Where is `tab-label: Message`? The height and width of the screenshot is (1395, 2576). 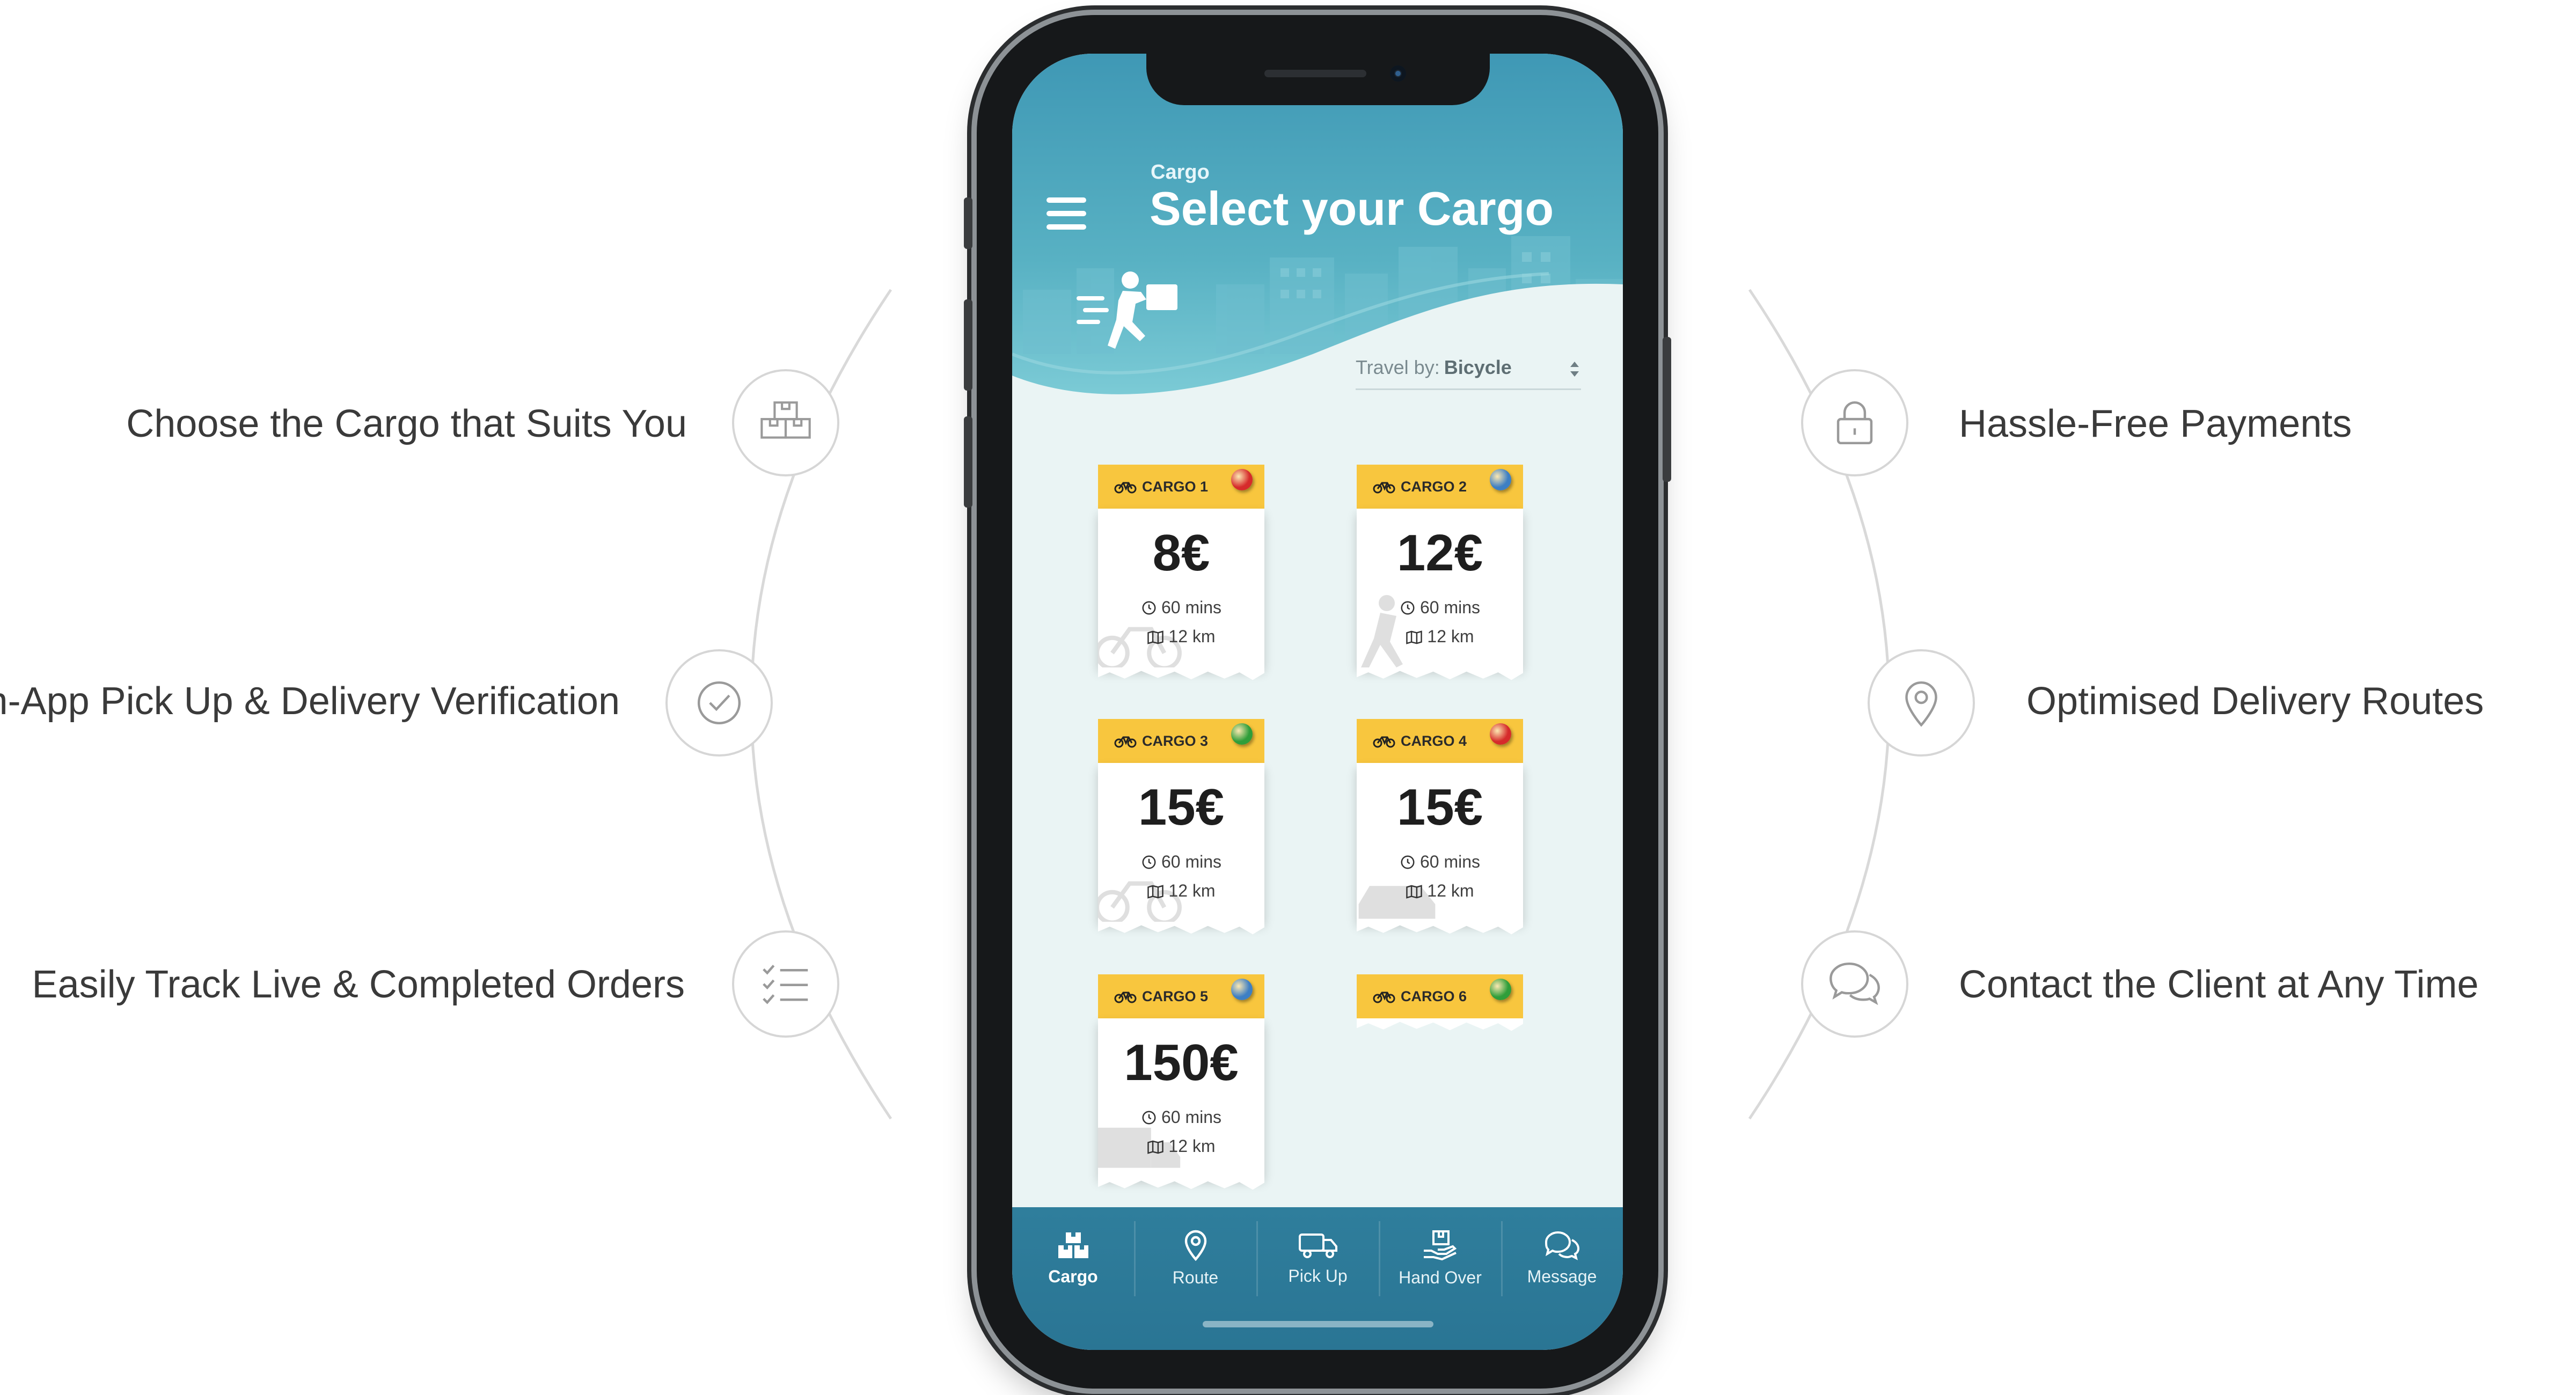 tab-label: Message is located at coordinates (1562, 1276).